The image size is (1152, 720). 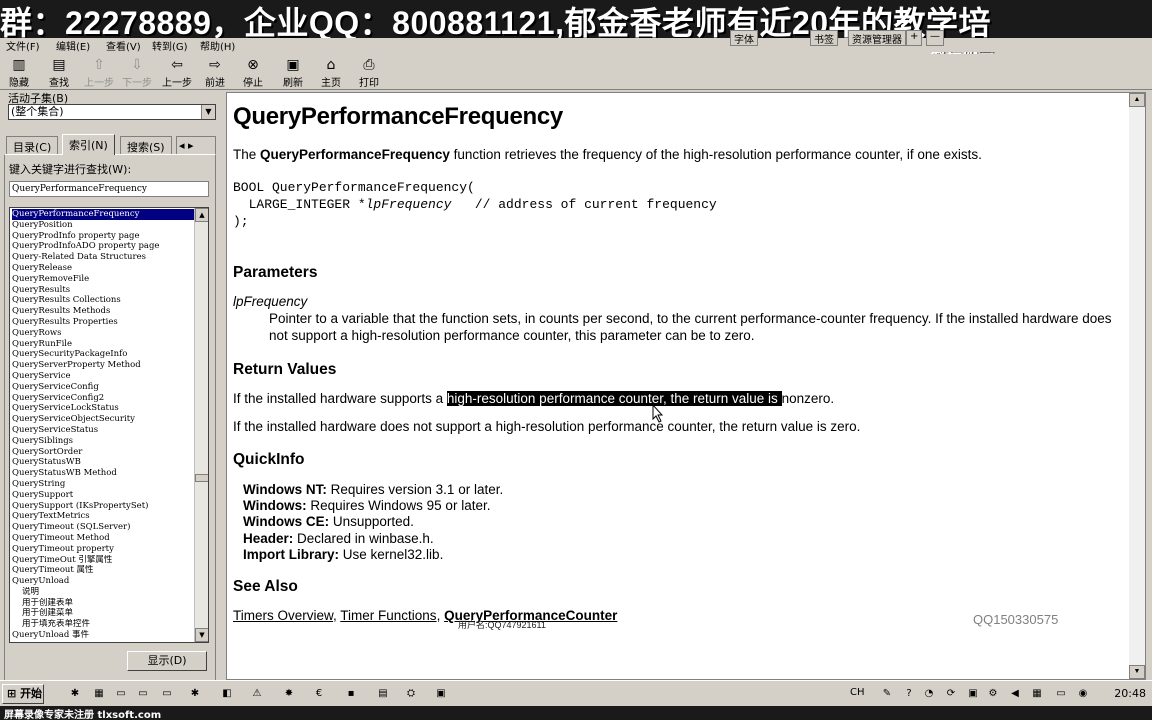 What do you see at coordinates (23, 45) in the screenshot?
I see `menu-file: 文件(F)` at bounding box center [23, 45].